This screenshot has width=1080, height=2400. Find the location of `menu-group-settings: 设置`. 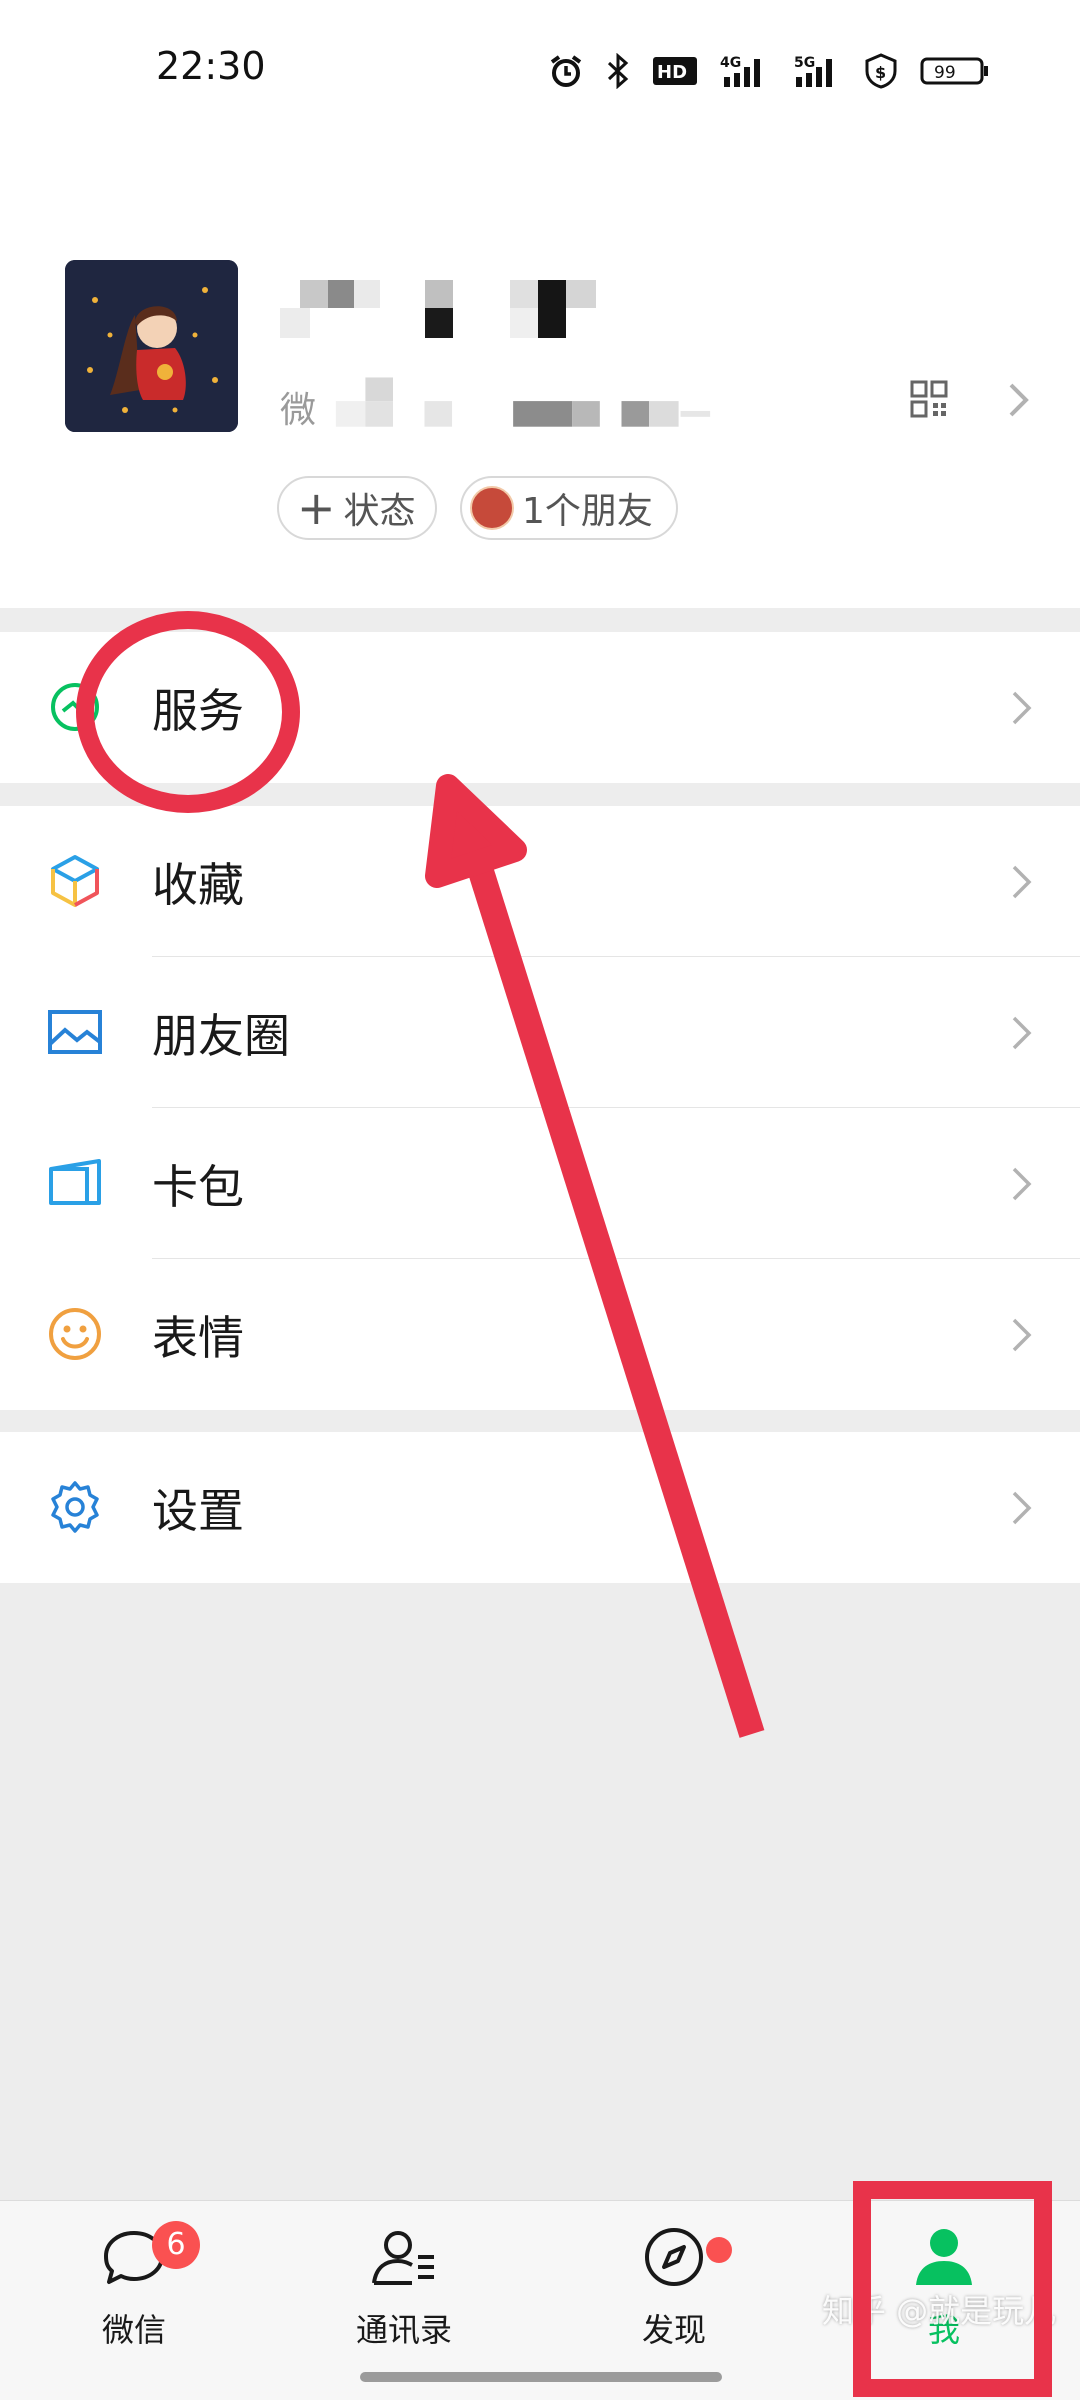

menu-group-settings: 设置 is located at coordinates (540, 1507).